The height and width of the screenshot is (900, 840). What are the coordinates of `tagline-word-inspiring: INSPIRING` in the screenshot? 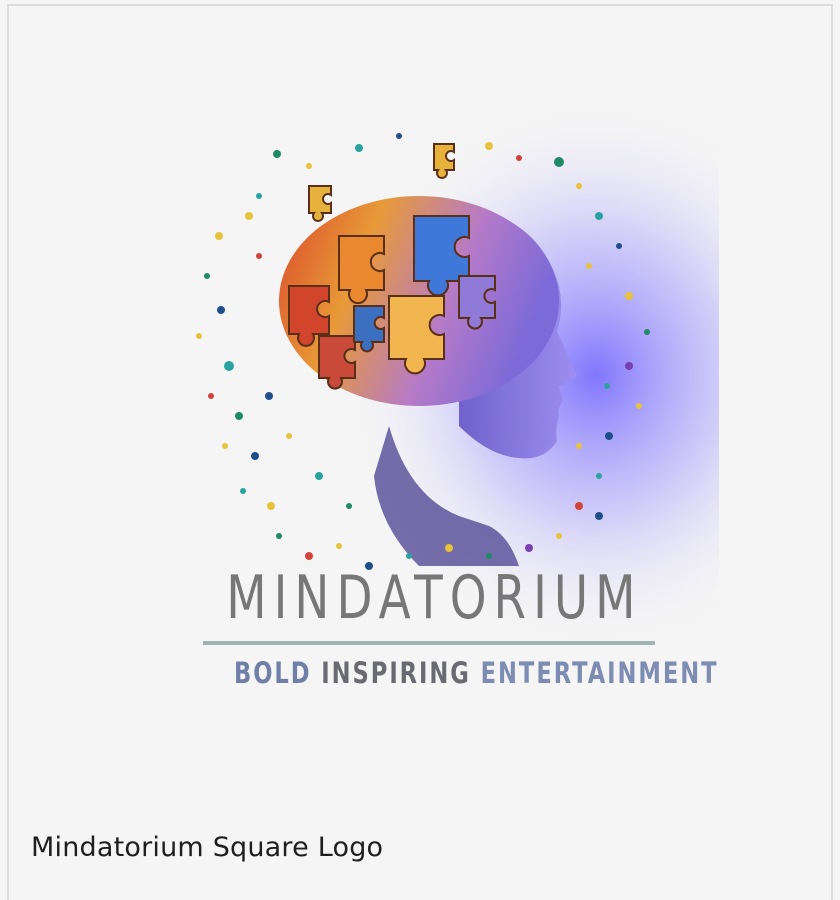 It's located at (396, 673).